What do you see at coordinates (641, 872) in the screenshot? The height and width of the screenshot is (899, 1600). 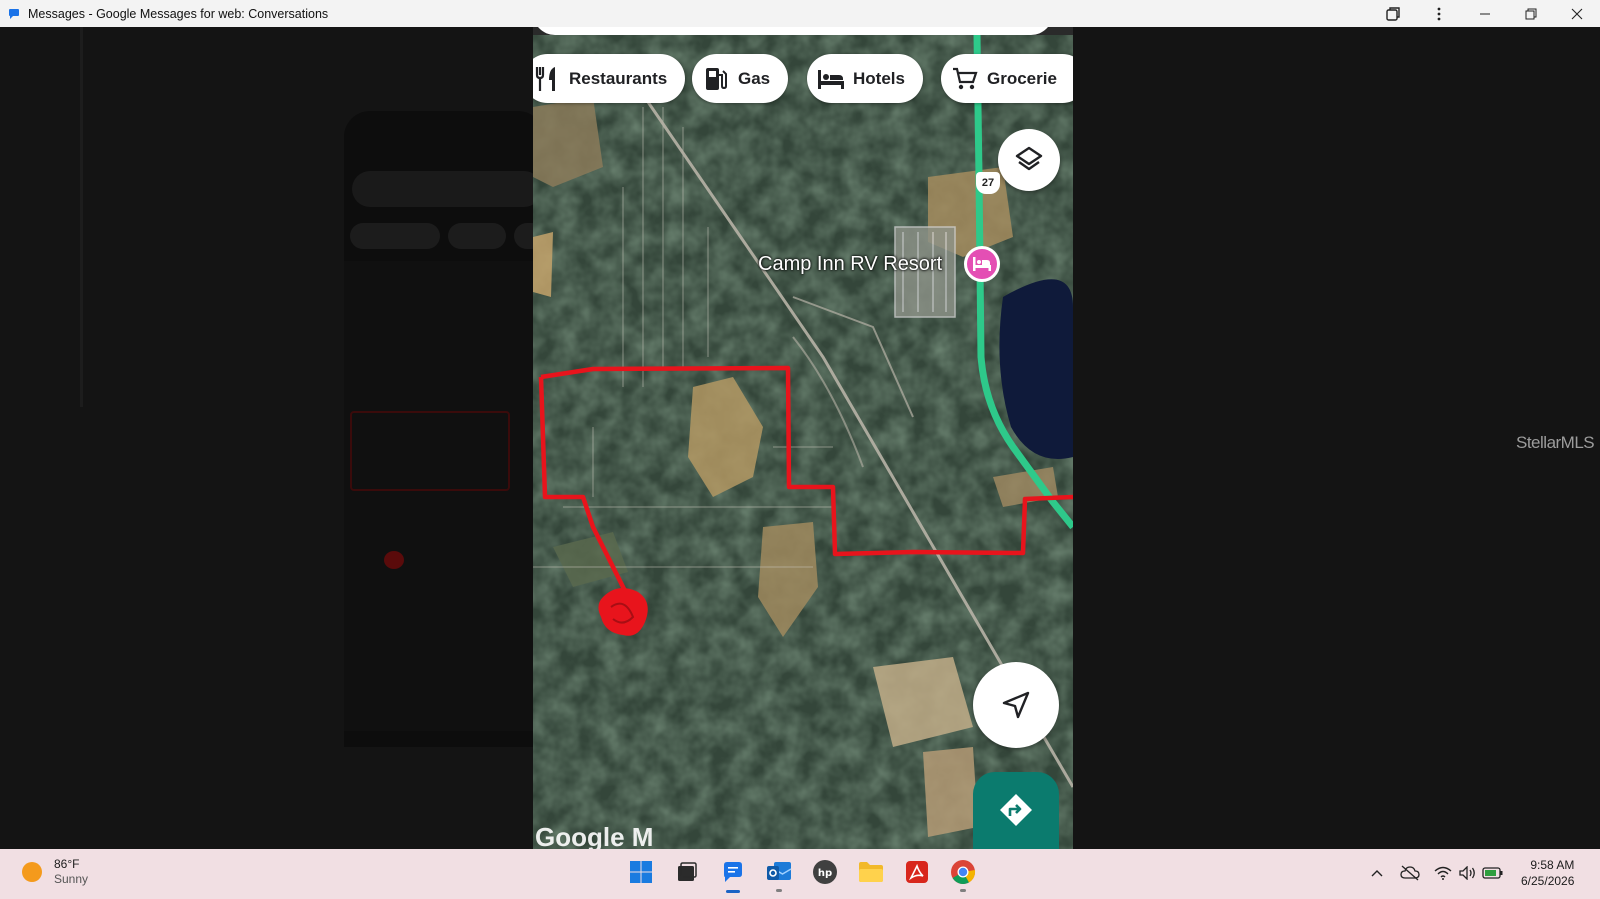 I see `windows-start-icon` at bounding box center [641, 872].